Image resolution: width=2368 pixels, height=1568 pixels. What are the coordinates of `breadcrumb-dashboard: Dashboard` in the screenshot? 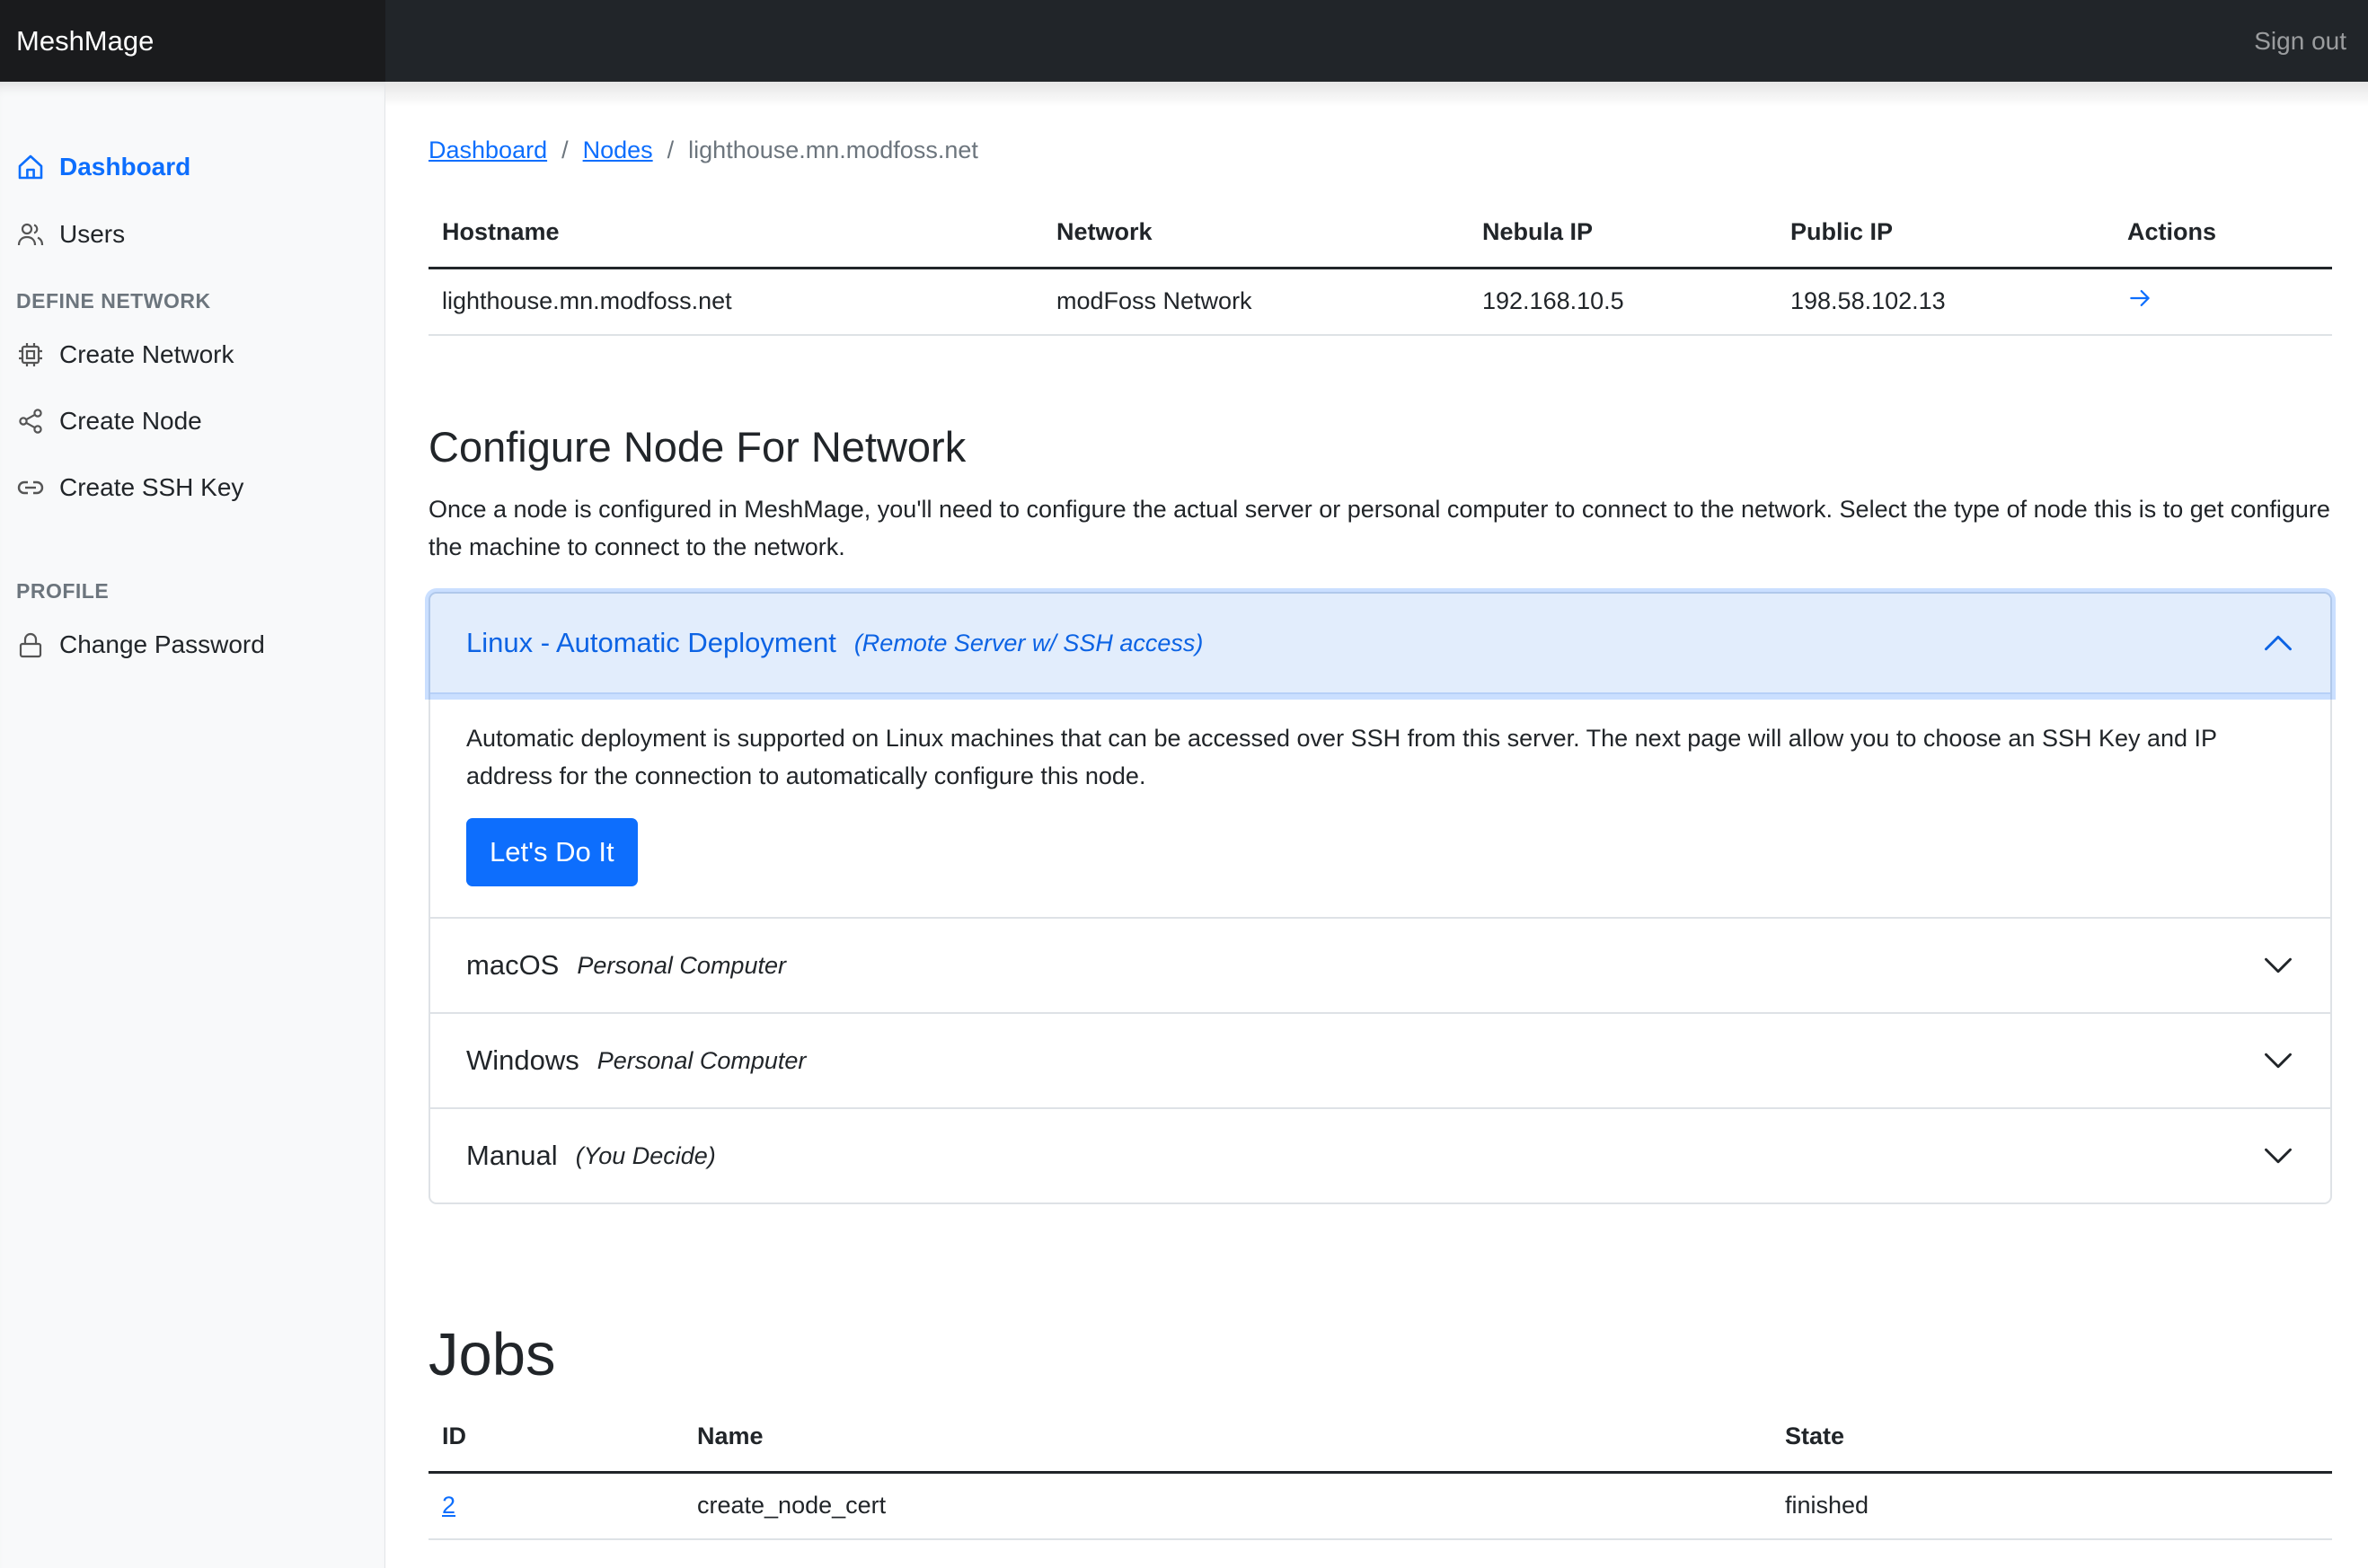 It's located at (488, 150).